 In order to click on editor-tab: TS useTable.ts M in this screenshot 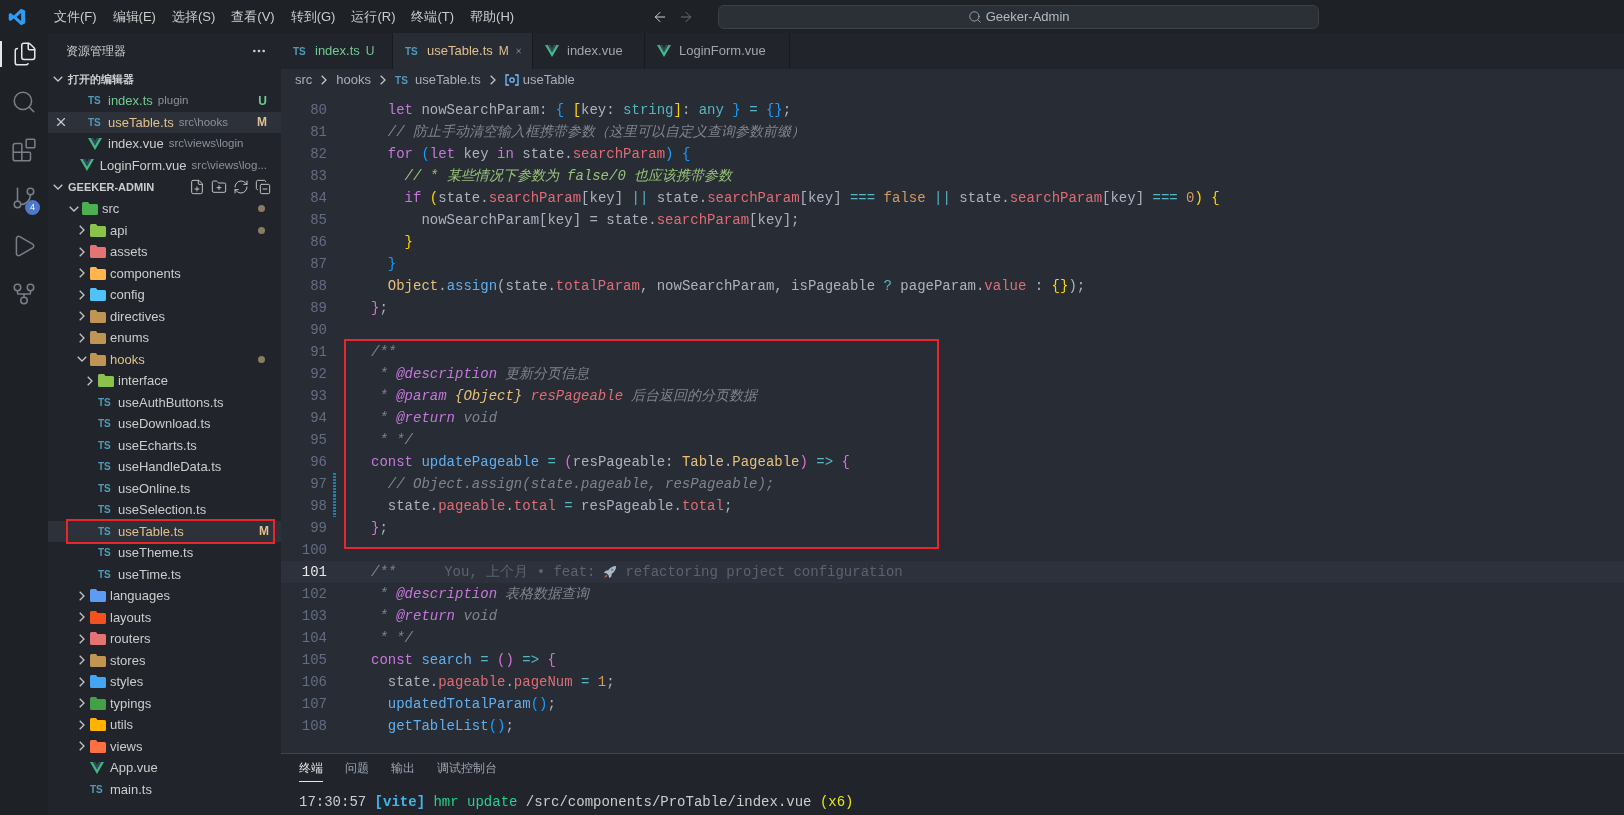, I will do `click(463, 51)`.